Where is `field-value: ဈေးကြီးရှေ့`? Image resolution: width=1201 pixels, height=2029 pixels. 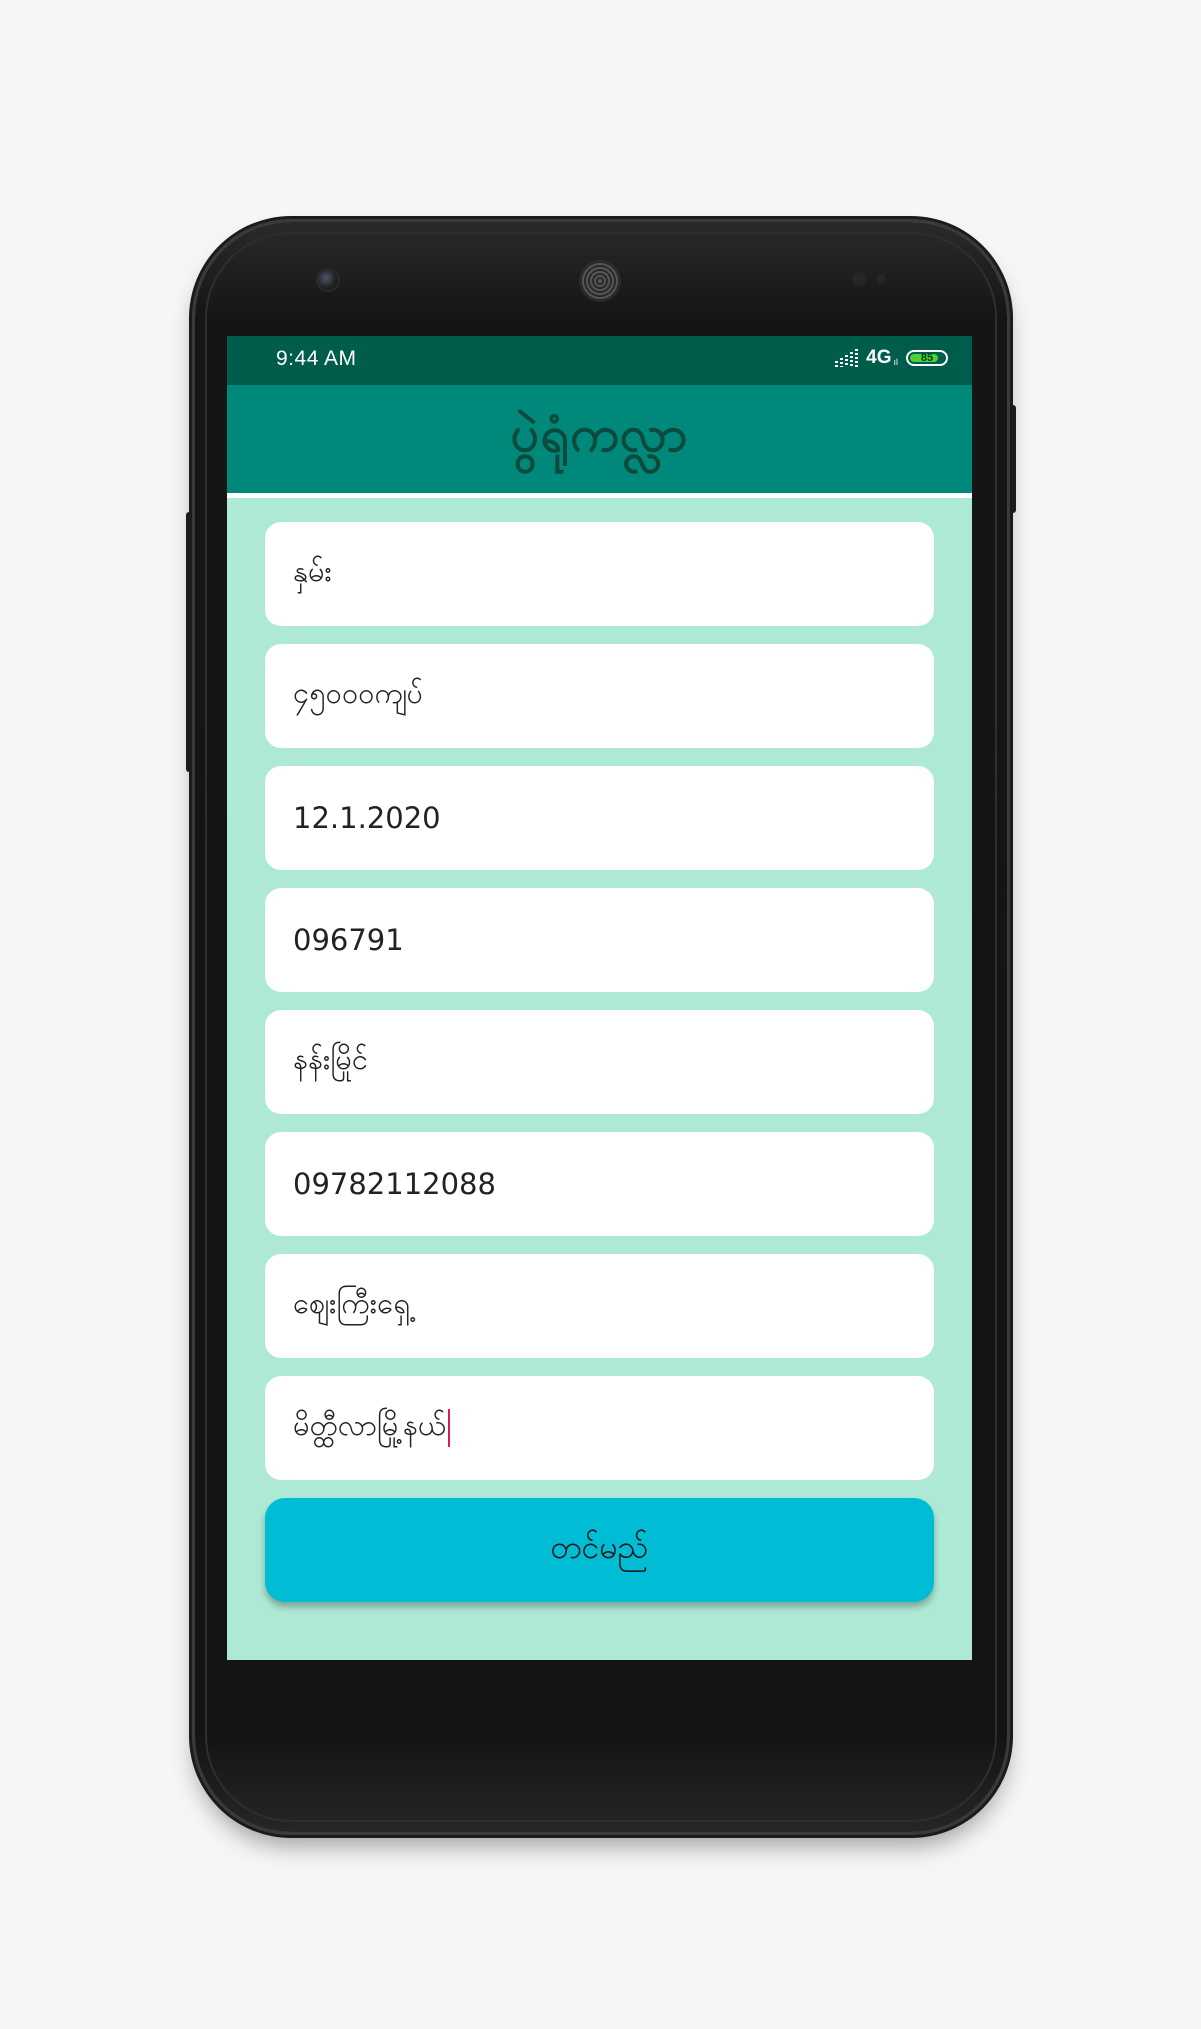
field-value: ဈေးကြီးရှေ့ is located at coordinates (352, 1302).